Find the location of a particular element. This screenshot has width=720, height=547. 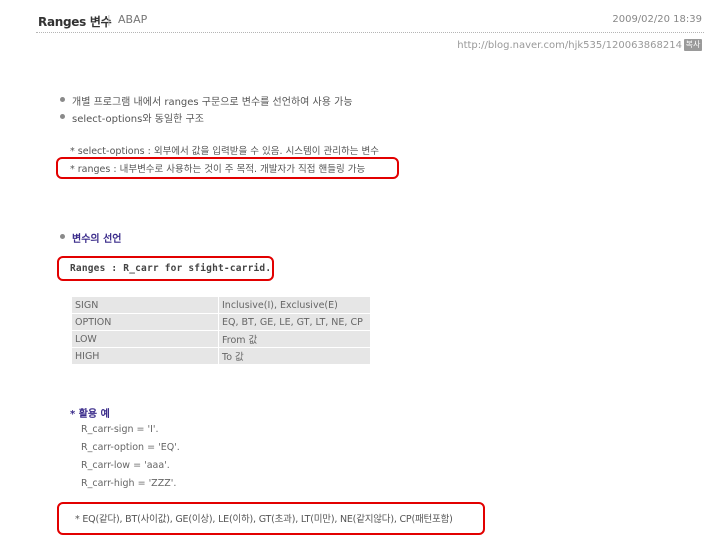

table-row: SIGN Inclusive(I), Exclusive(E) is located at coordinates (221, 305).